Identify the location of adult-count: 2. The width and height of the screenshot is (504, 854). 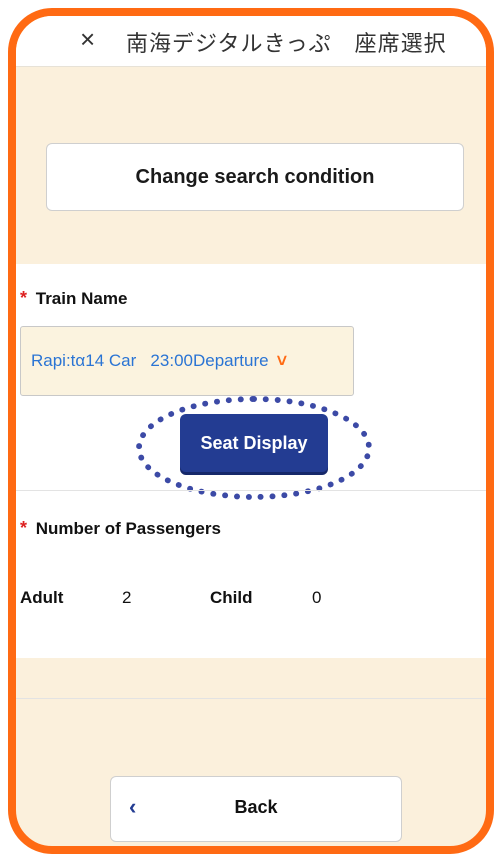
(126, 598).